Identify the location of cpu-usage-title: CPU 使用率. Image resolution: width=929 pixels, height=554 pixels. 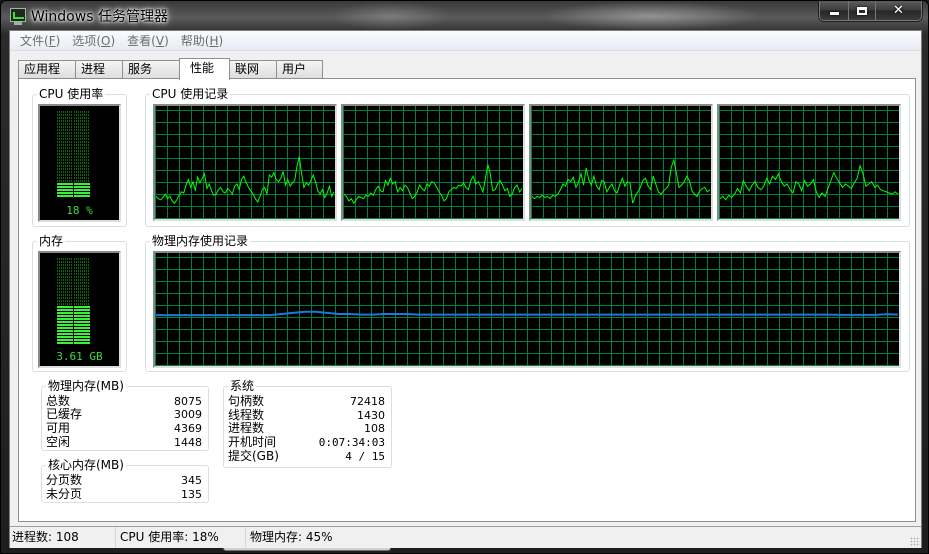
(71, 94).